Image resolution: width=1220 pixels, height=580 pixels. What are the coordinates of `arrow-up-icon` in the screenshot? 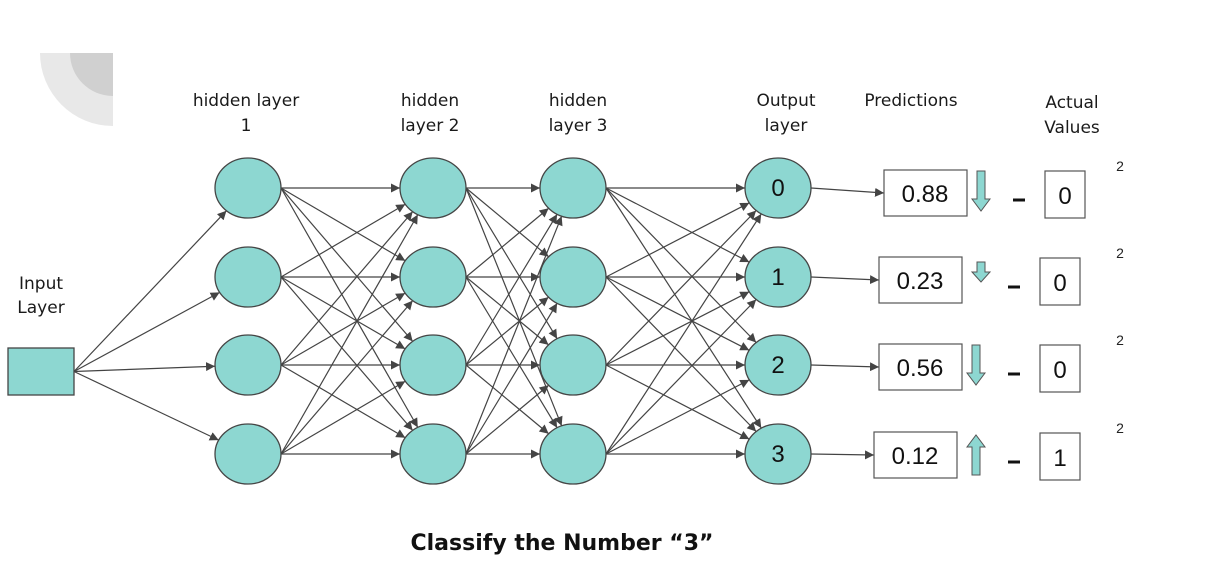 It's located at (976, 455).